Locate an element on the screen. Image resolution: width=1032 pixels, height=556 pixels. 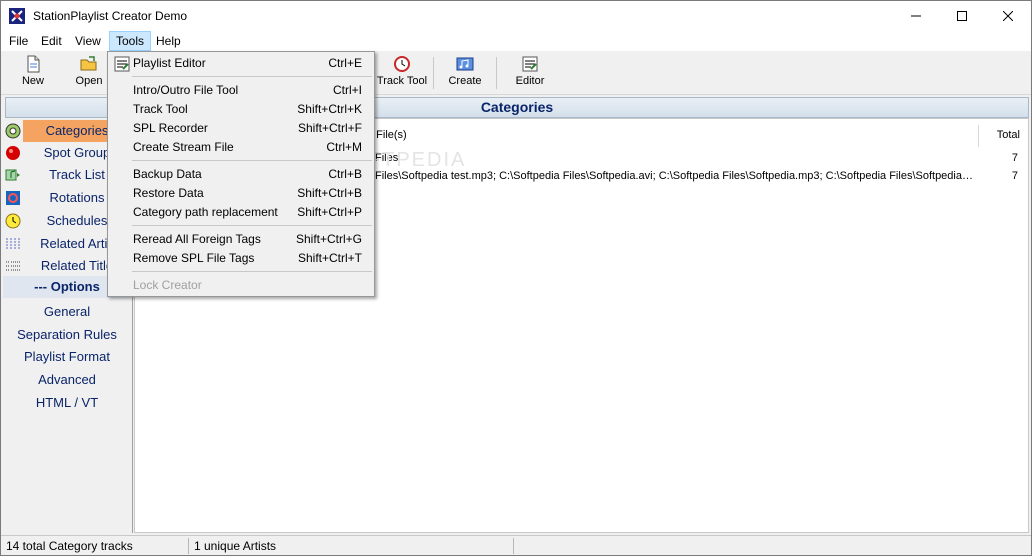
tools-menu-category-path-replacement: Category path replacement Shift+Ctrl+P is located at coordinates (241, 212).